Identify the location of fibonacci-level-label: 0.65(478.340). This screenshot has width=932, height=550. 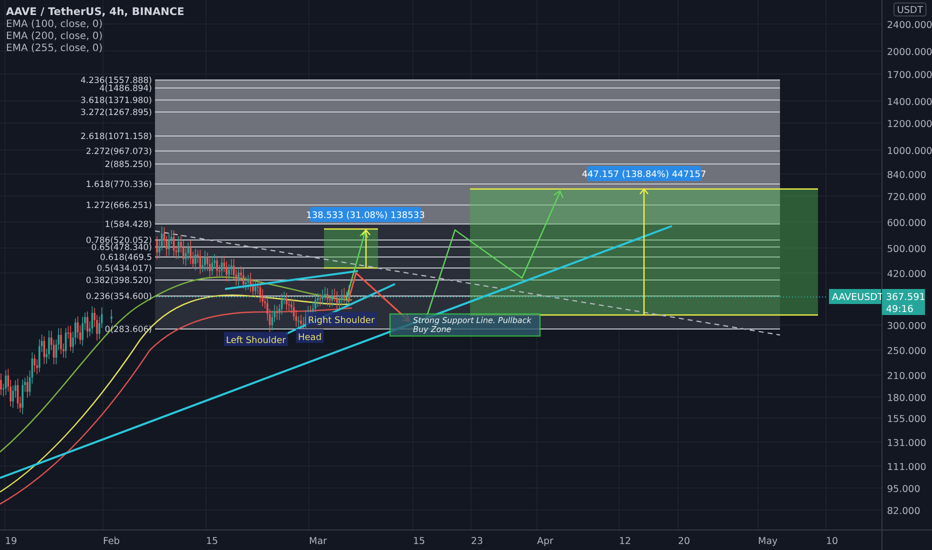
(121, 248).